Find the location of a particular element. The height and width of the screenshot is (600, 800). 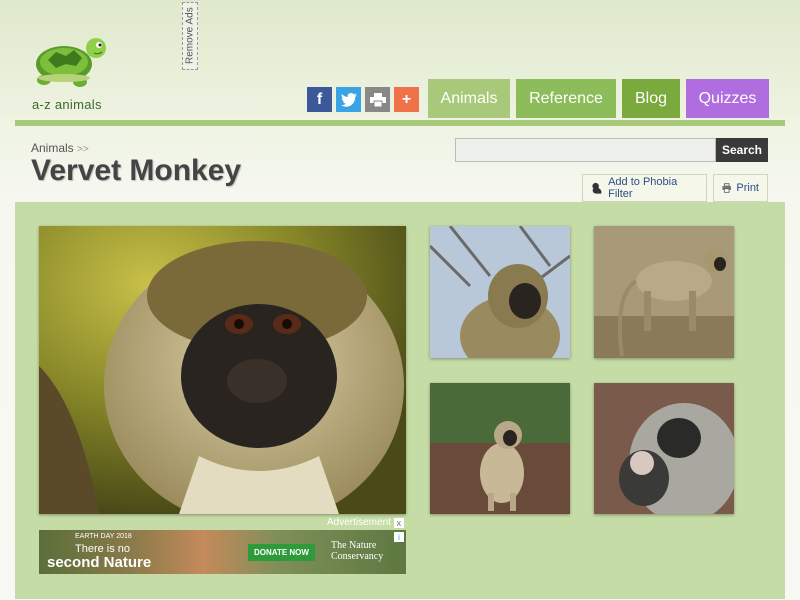

vervet-monkey-with-baby-image is located at coordinates (664, 448).